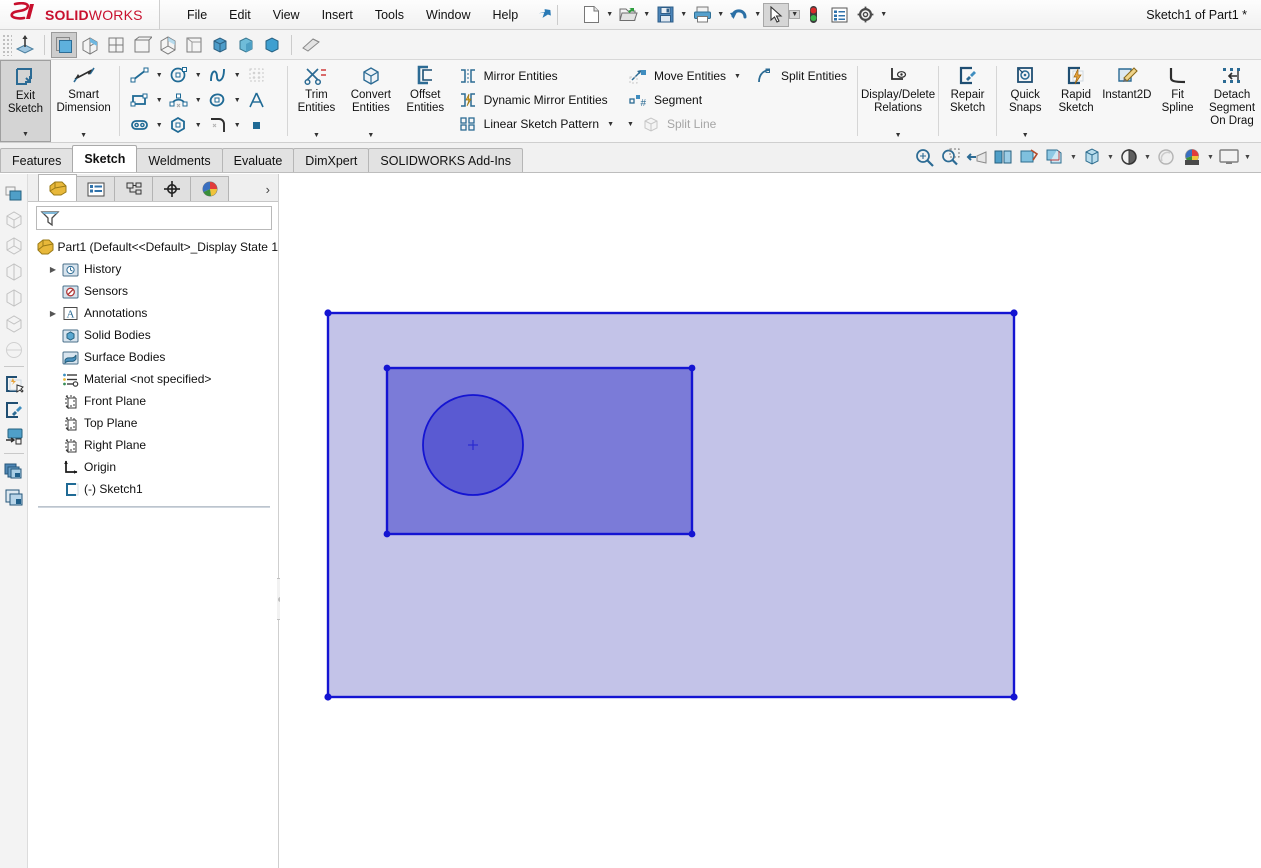 Image resolution: width=1261 pixels, height=868 pixels. I want to click on tree-node-origin: Origin, so click(156, 467).